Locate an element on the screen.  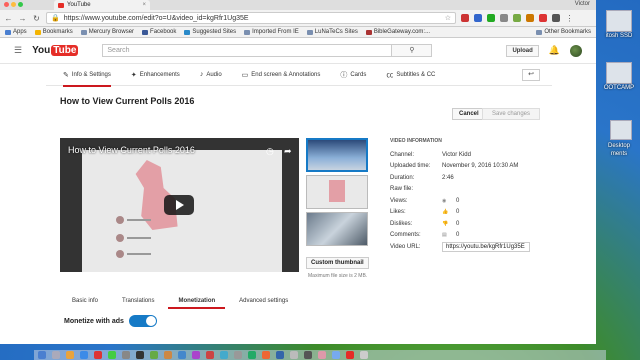
info-label: Likes: is located at coordinates (398, 212).